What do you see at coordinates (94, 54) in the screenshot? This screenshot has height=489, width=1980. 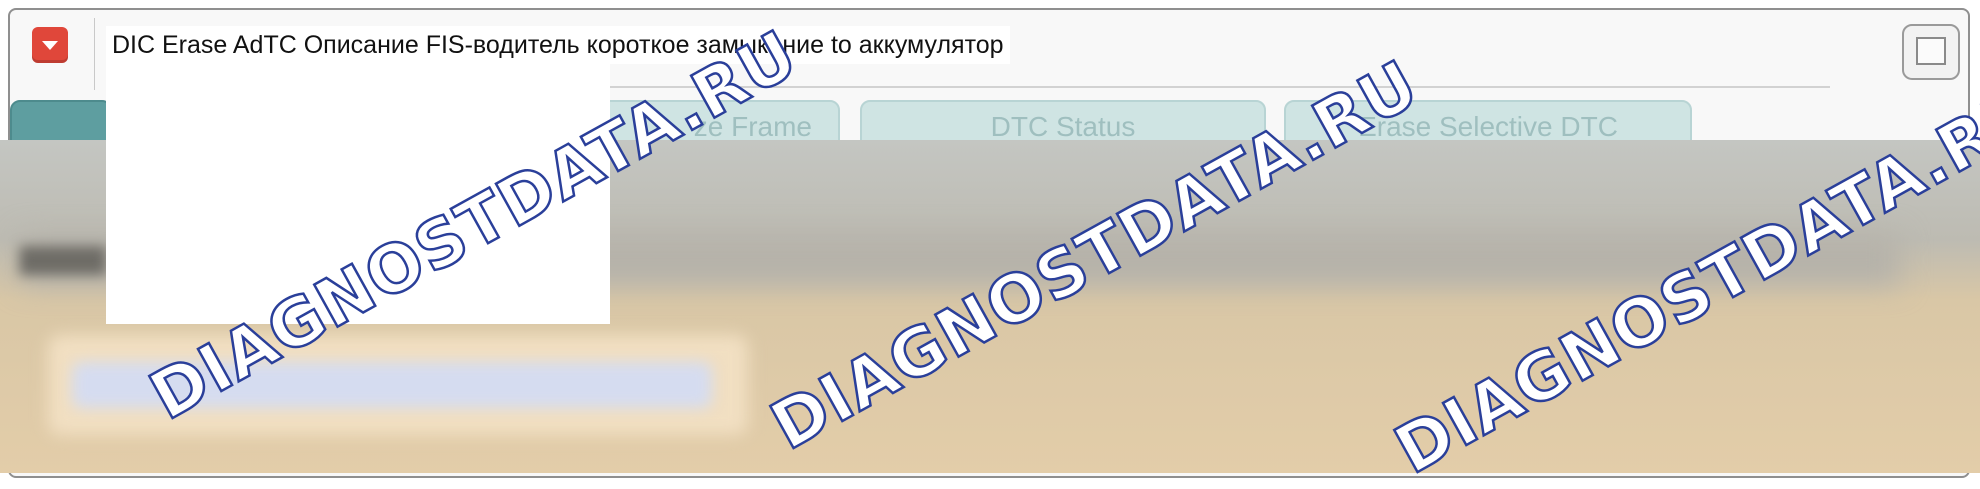 I see `title-divider` at bounding box center [94, 54].